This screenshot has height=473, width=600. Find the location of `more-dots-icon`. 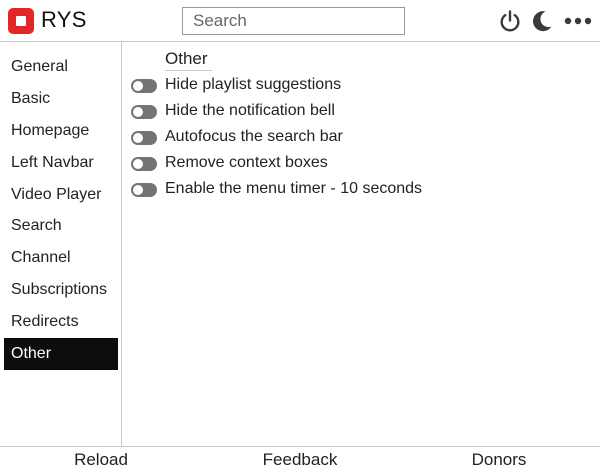

more-dots-icon is located at coordinates (578, 21).